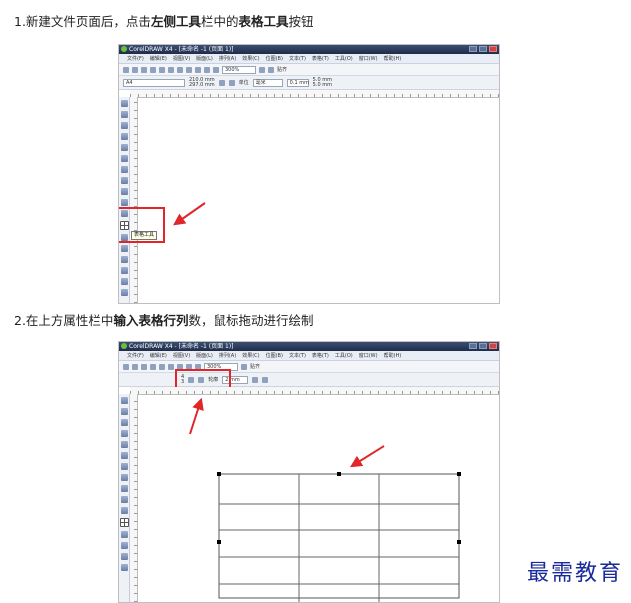 The image size is (631, 603). What do you see at coordinates (279, 335) in the screenshot?
I see `annotation-arrows` at bounding box center [279, 335].